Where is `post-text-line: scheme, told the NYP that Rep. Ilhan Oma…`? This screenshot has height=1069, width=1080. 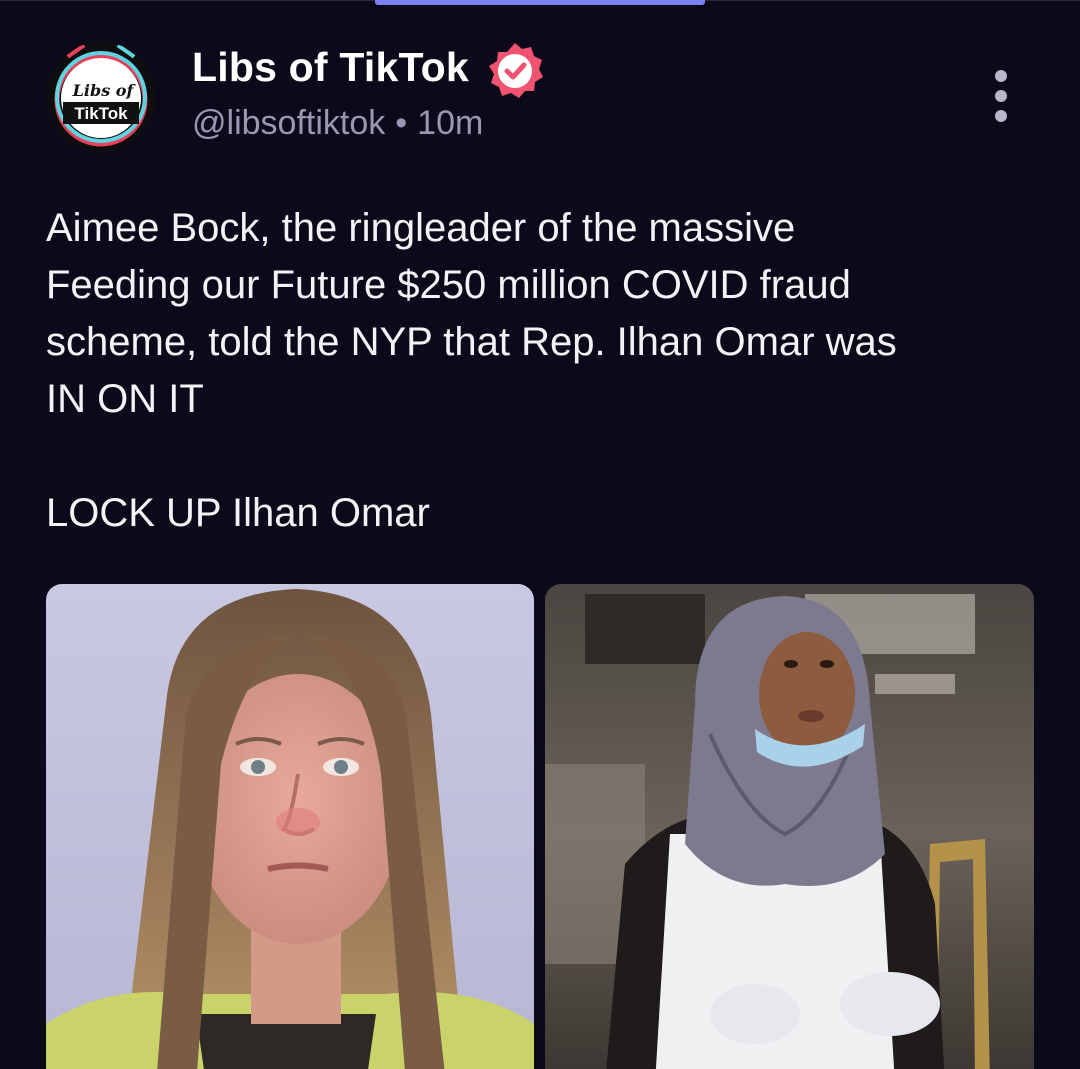
post-text-line: scheme, told the NYP that Rep. Ilhan Oma… is located at coordinates (471, 342).